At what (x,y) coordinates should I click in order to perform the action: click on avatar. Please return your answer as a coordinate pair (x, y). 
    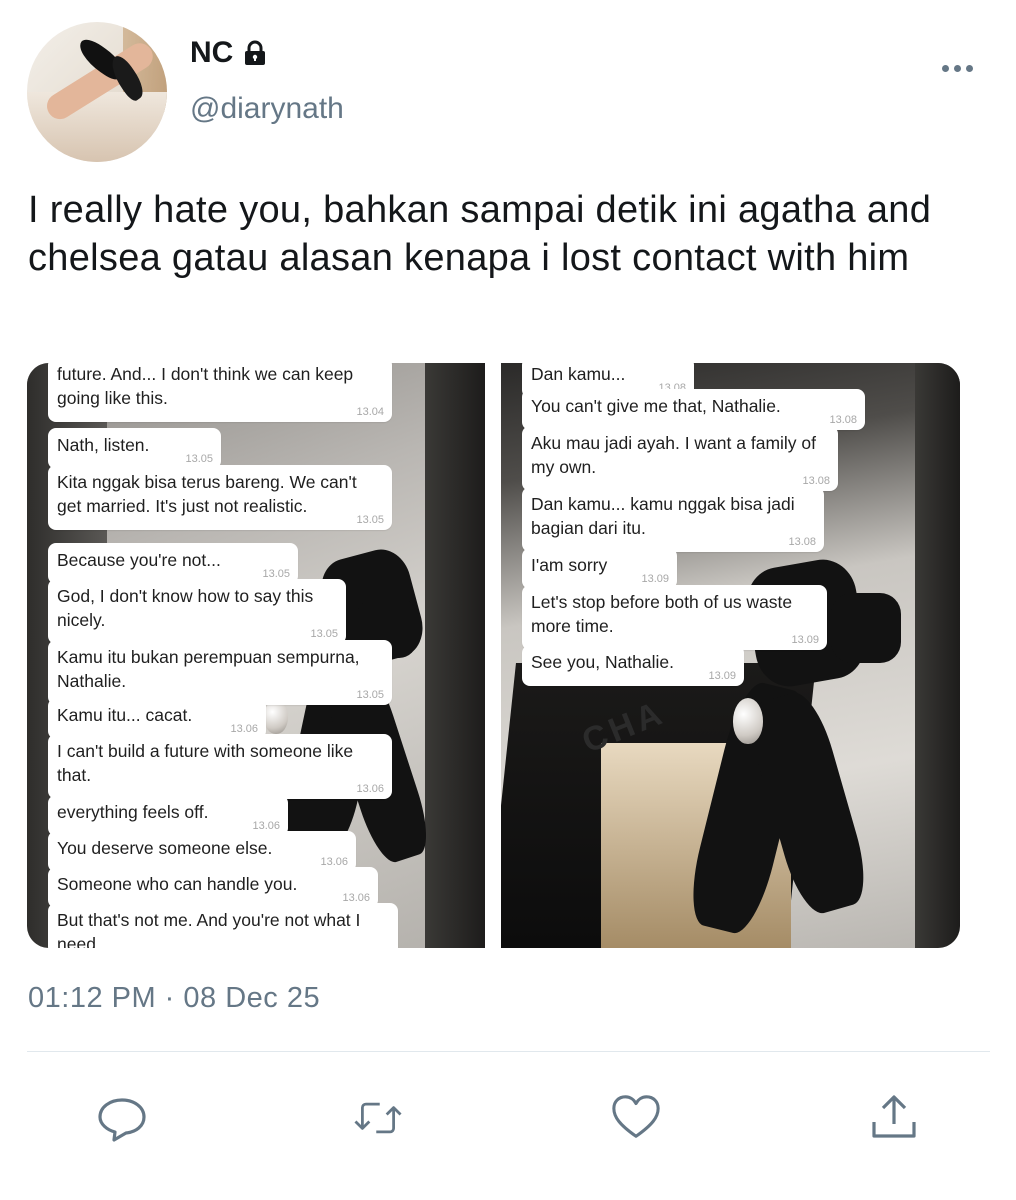
    Looking at the image, I should click on (97, 92).